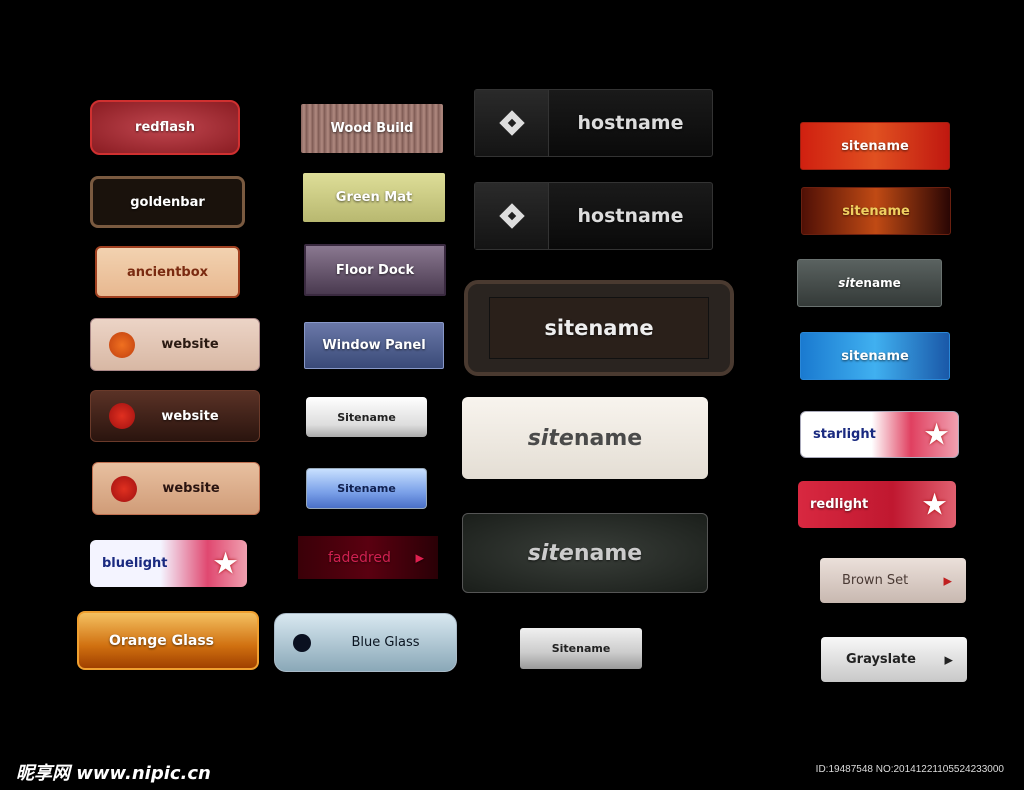 The width and height of the screenshot is (1024, 790). I want to click on button-blue-glass: Blue Glass, so click(365, 642).